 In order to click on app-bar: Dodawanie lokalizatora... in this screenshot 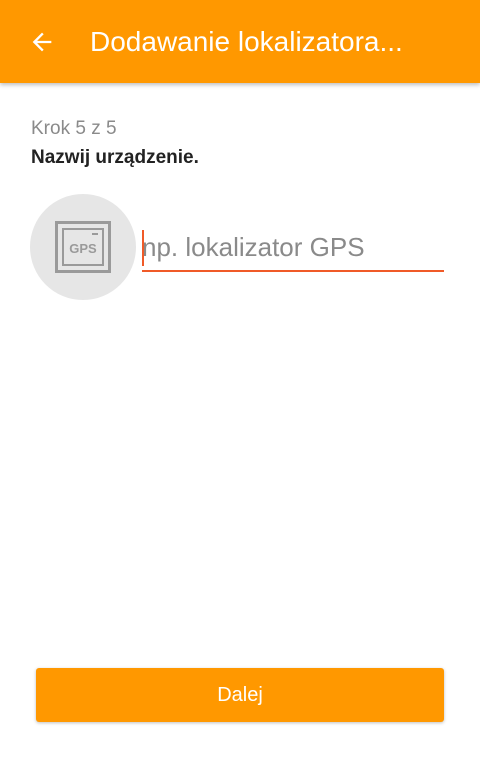, I will do `click(240, 41)`.